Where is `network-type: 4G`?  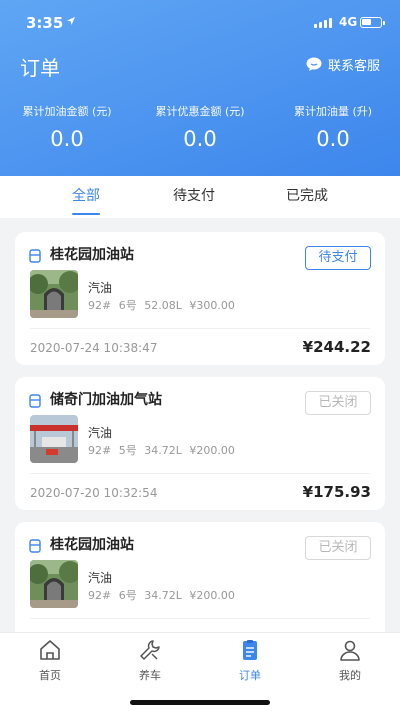
network-type: 4G is located at coordinates (348, 22).